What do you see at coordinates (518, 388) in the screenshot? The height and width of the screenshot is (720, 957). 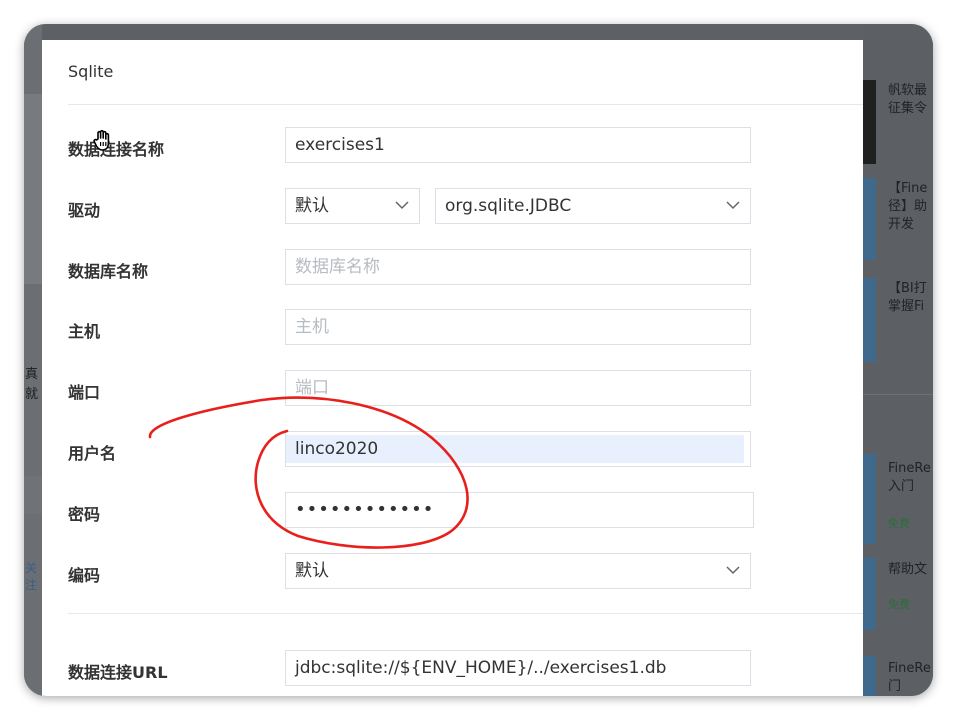 I see `port-input: 端口` at bounding box center [518, 388].